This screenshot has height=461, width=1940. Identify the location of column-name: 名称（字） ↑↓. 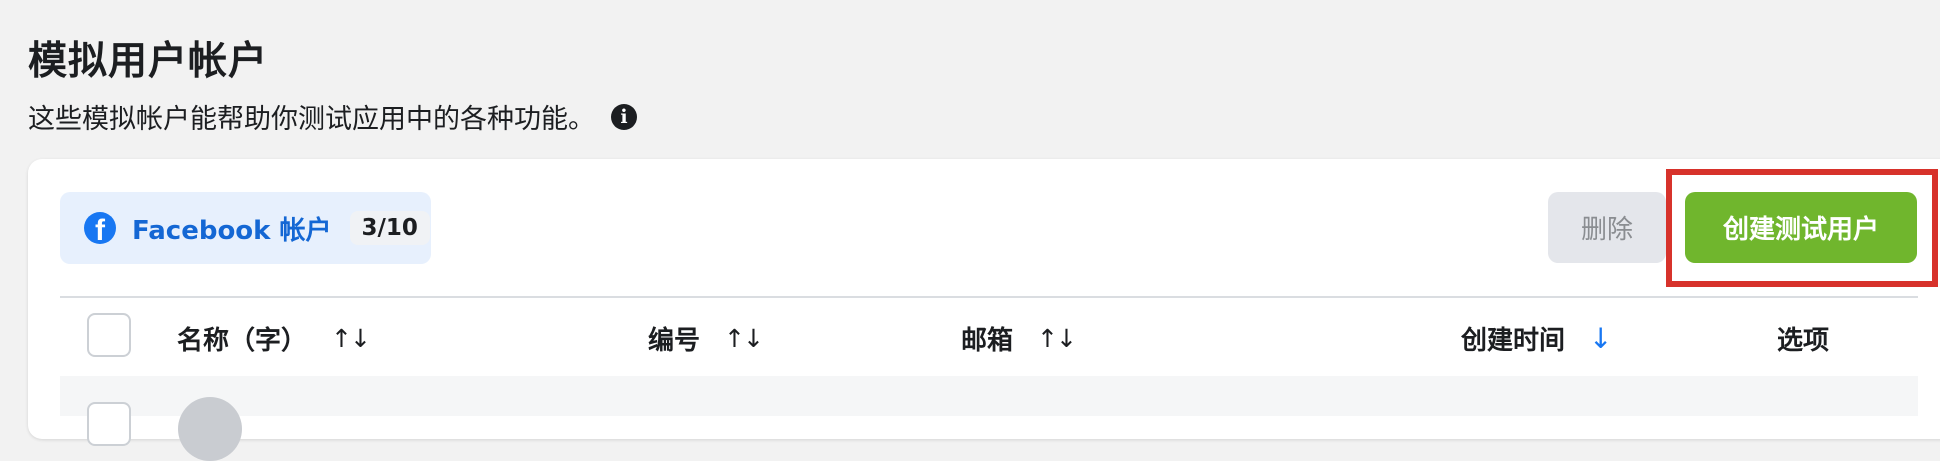
(274, 338).